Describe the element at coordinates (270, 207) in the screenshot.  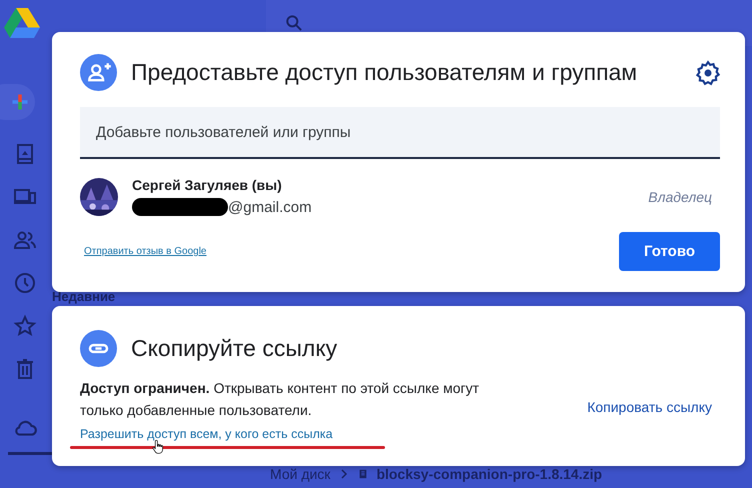
I see `person-email: @gmail.com` at that location.